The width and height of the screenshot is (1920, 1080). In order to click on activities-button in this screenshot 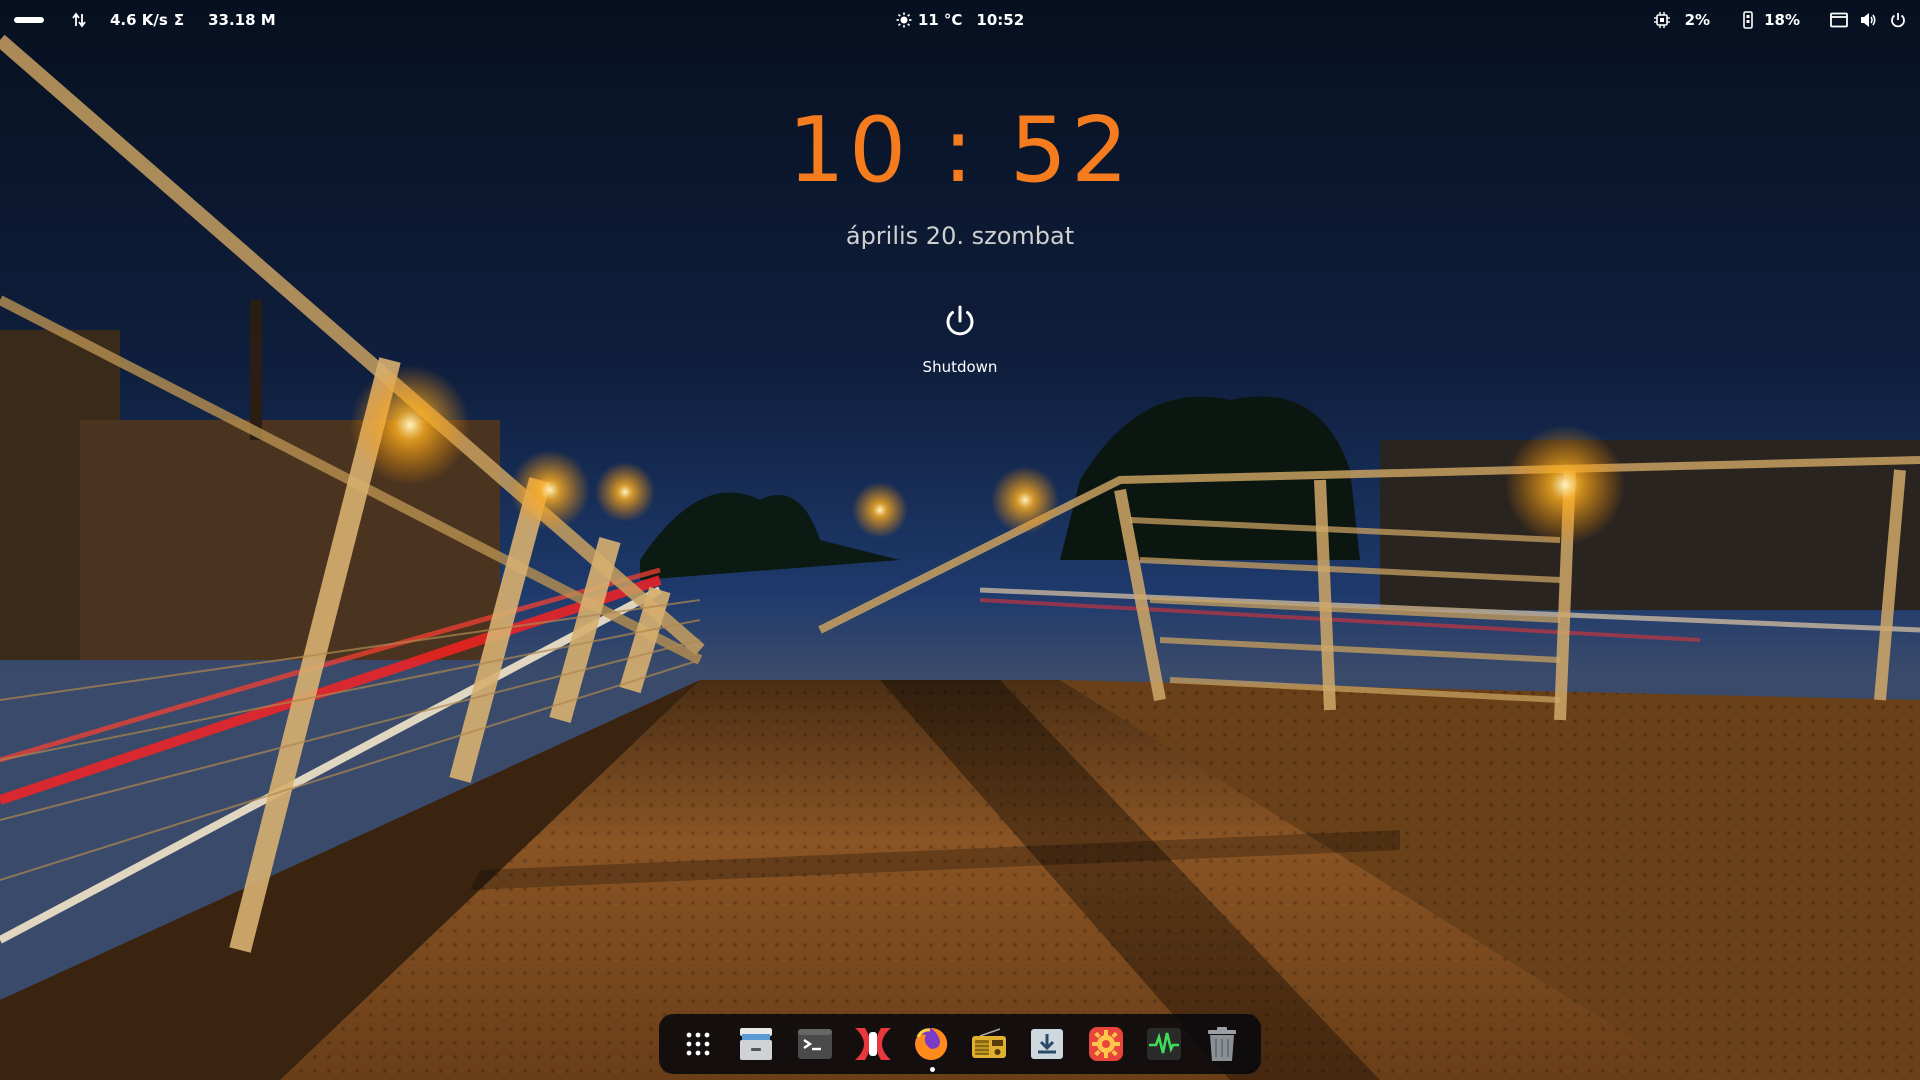, I will do `click(29, 20)`.